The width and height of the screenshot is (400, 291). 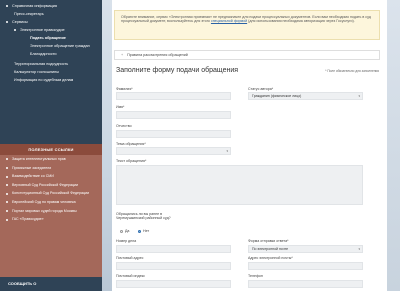 I want to click on sidebar-item-e-appeal: Электронное обращение граждан, so click(x=51, y=46).